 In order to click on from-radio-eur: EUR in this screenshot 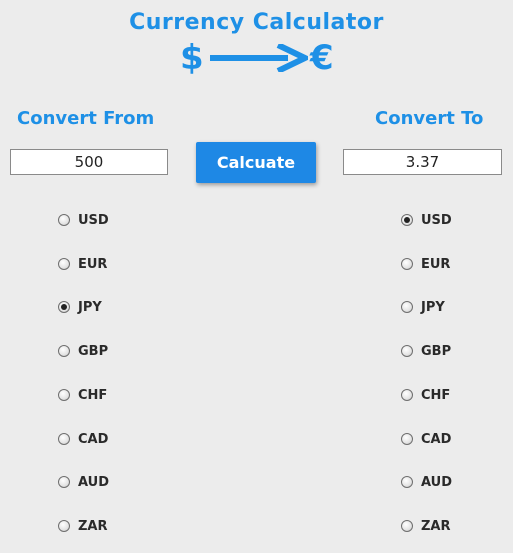, I will do `click(82, 264)`.